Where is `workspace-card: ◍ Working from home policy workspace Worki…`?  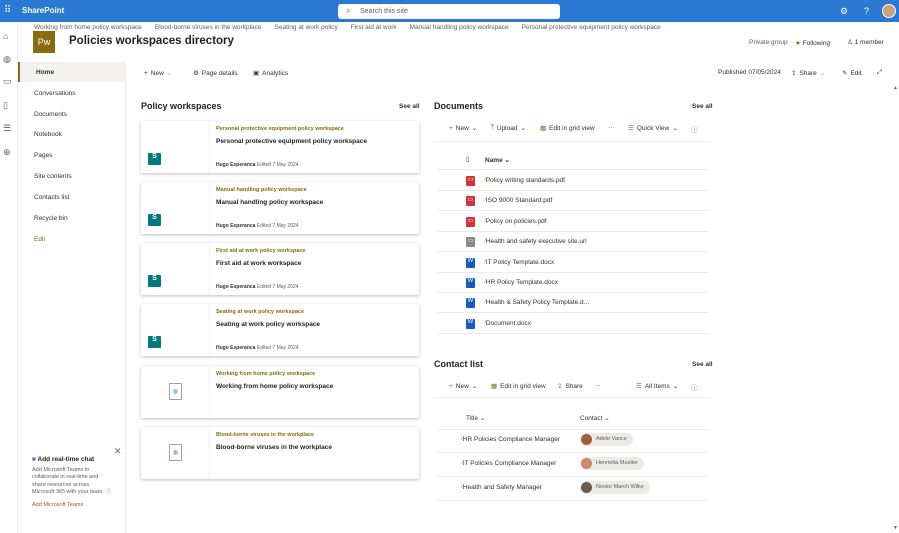 workspace-card: ◍ Working from home policy workspace Worki… is located at coordinates (280, 392).